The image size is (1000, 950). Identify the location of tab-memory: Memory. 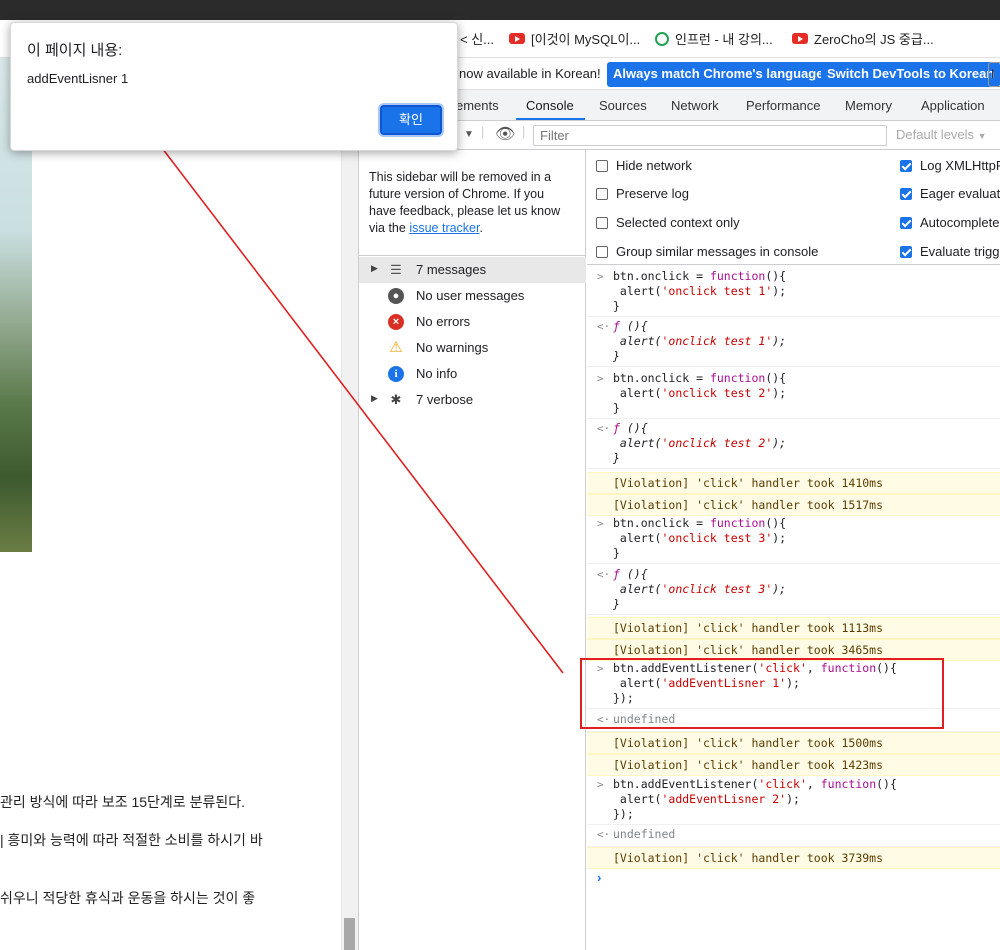
(868, 105).